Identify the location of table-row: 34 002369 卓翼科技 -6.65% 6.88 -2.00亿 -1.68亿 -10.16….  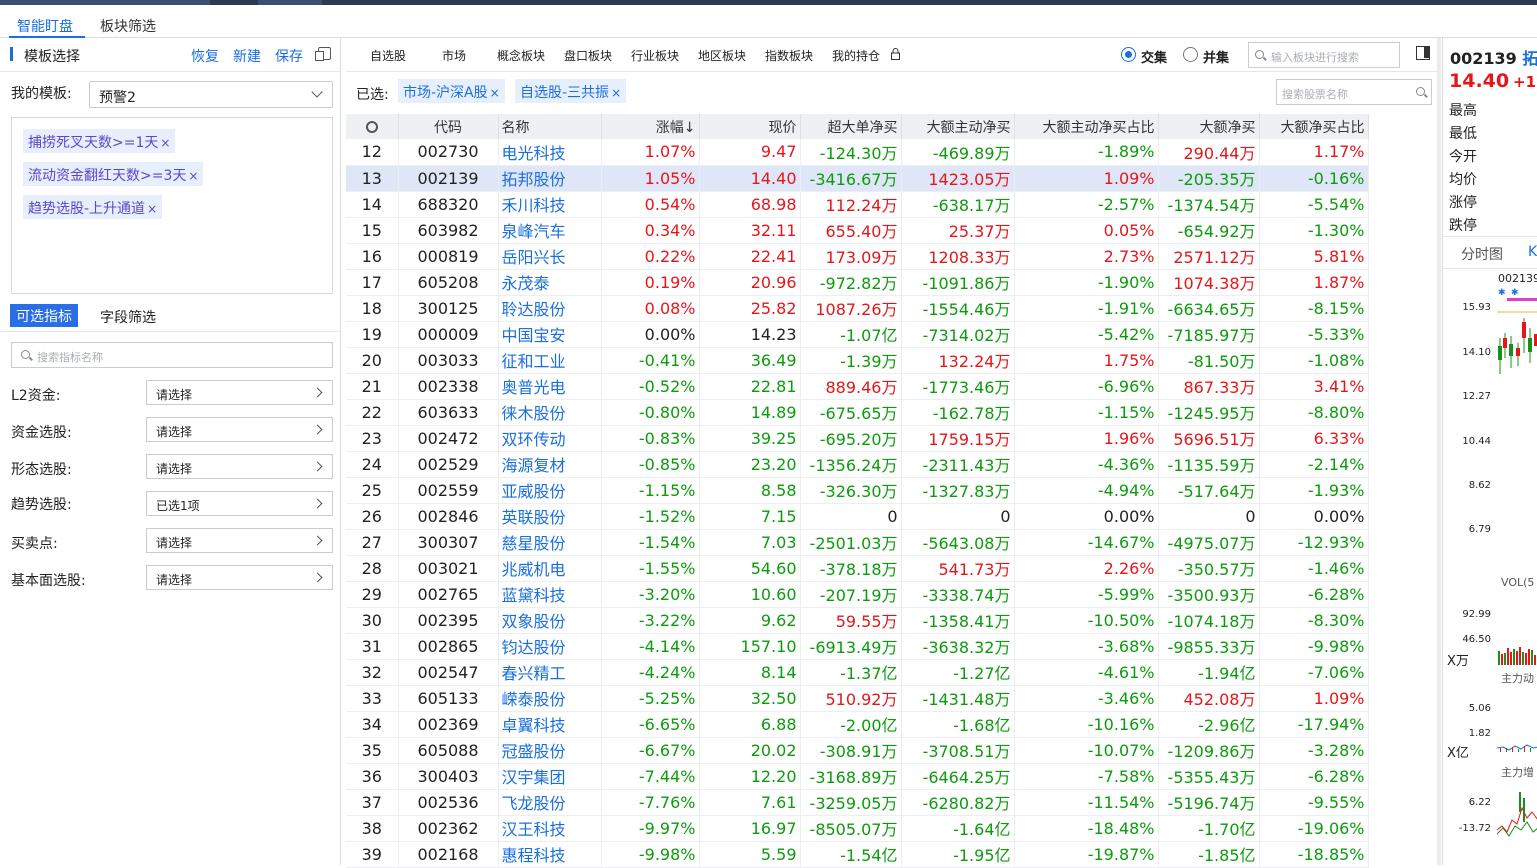
(857, 724).